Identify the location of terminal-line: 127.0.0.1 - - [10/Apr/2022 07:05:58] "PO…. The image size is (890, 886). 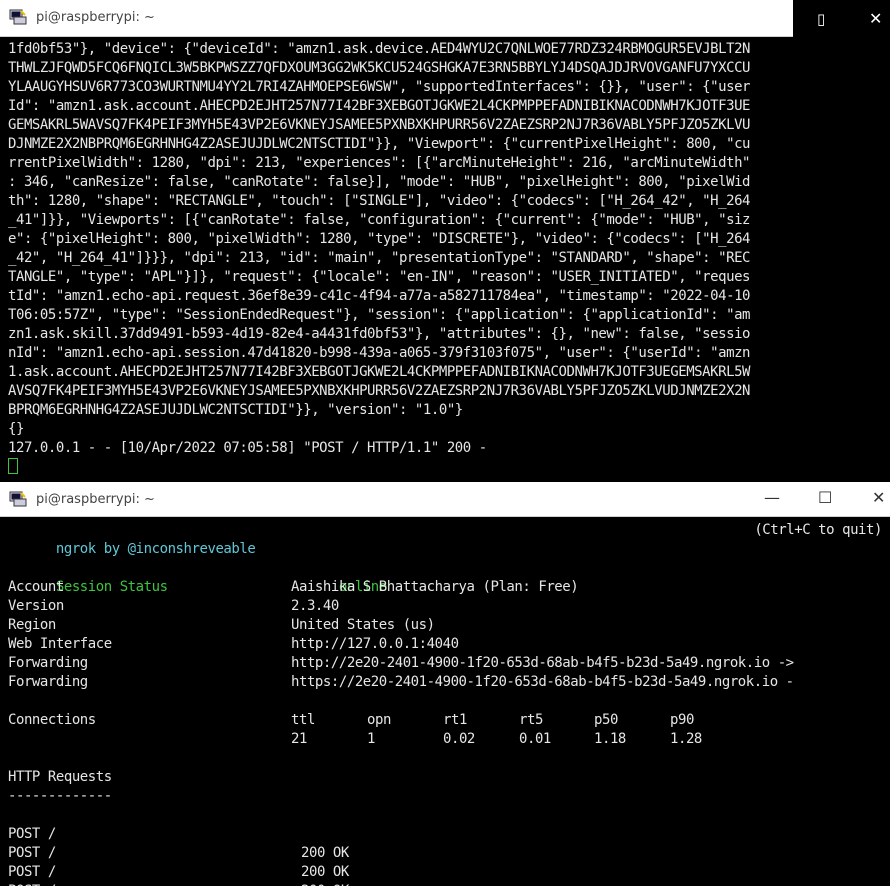
(247, 448).